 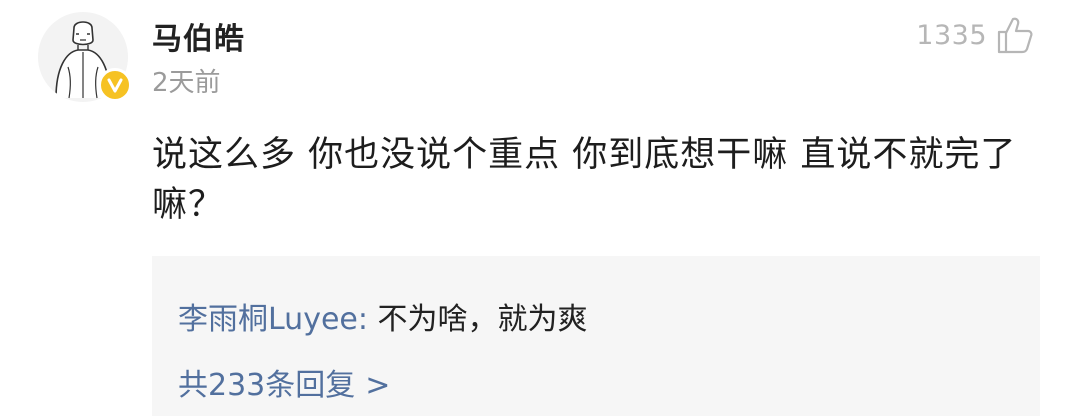 What do you see at coordinates (198, 36) in the screenshot?
I see `comment-author-name: 马伯皓` at bounding box center [198, 36].